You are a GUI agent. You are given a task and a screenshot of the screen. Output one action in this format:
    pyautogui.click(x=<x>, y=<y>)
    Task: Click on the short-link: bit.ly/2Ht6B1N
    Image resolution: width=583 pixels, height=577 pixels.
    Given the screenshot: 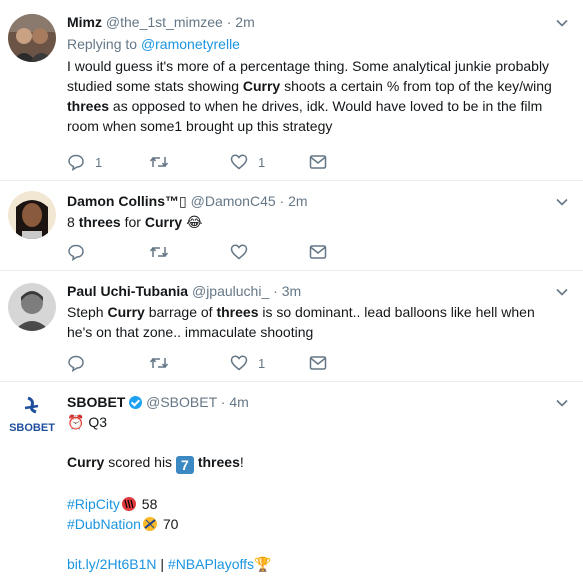 What is the action you would take?
    pyautogui.click(x=111, y=564)
    